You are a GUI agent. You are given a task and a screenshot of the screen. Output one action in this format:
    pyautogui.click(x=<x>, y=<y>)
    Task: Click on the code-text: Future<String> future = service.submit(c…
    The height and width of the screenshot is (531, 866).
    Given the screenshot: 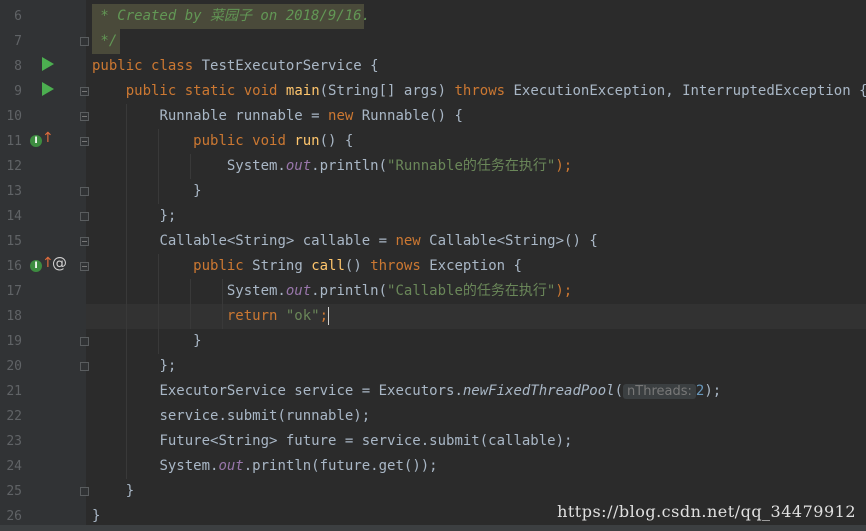 What is the action you would take?
    pyautogui.click(x=366, y=441)
    